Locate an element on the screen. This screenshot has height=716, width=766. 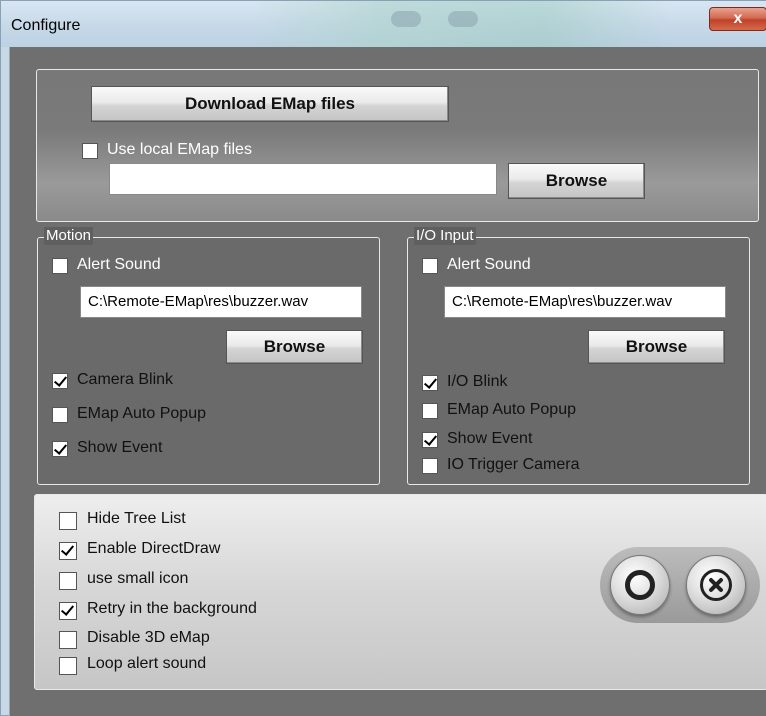
cancel-button is located at coordinates (716, 585).